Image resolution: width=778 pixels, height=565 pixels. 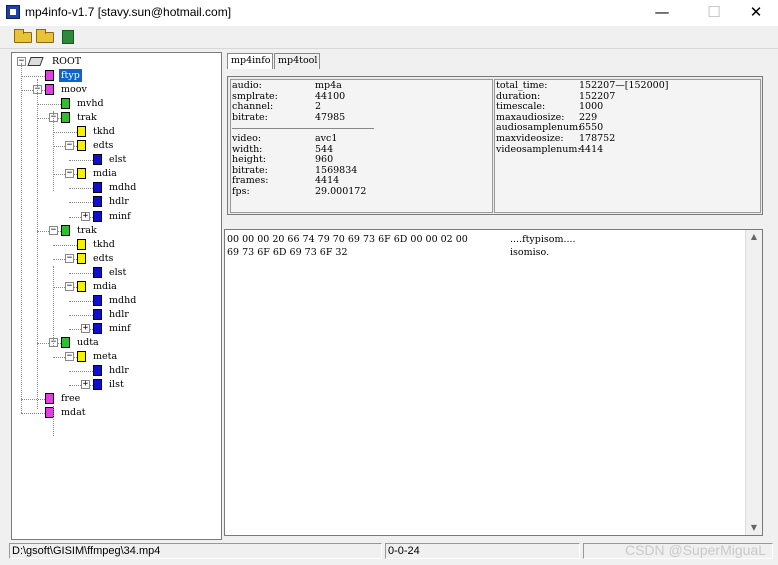 I want to click on minimize-button: —, so click(x=662, y=13).